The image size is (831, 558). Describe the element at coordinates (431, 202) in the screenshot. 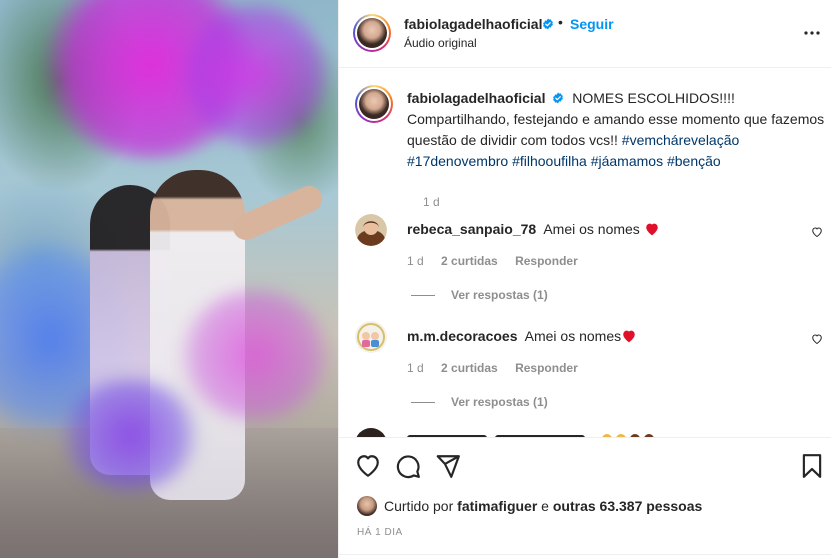

I see `caption-timestamp: 1 d` at that location.